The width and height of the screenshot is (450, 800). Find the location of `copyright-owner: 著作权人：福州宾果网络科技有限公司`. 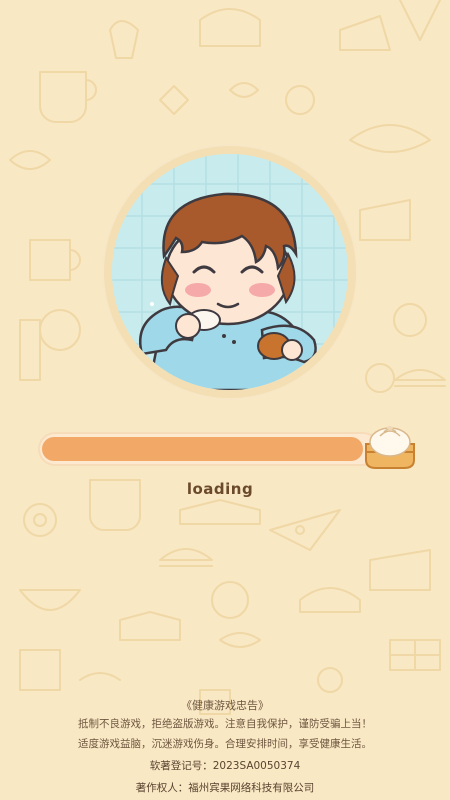

copyright-owner: 著作权人：福州宾果网络科技有限公司 is located at coordinates (225, 788).